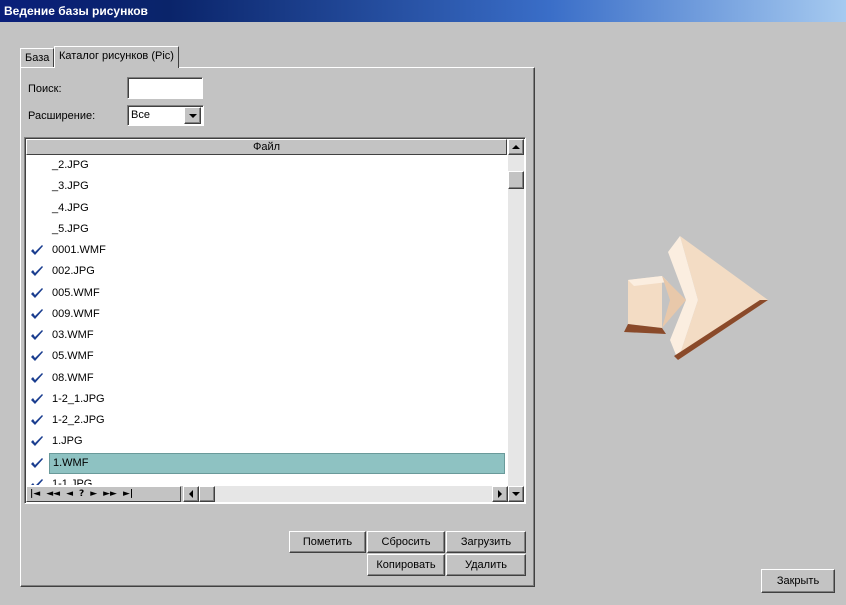 Image resolution: width=846 pixels, height=605 pixels. I want to click on file-name: 0001.WMF, so click(79, 250).